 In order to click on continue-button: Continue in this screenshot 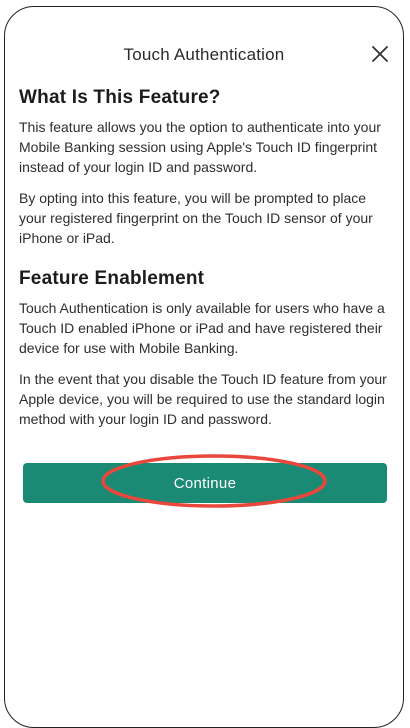, I will do `click(205, 483)`.